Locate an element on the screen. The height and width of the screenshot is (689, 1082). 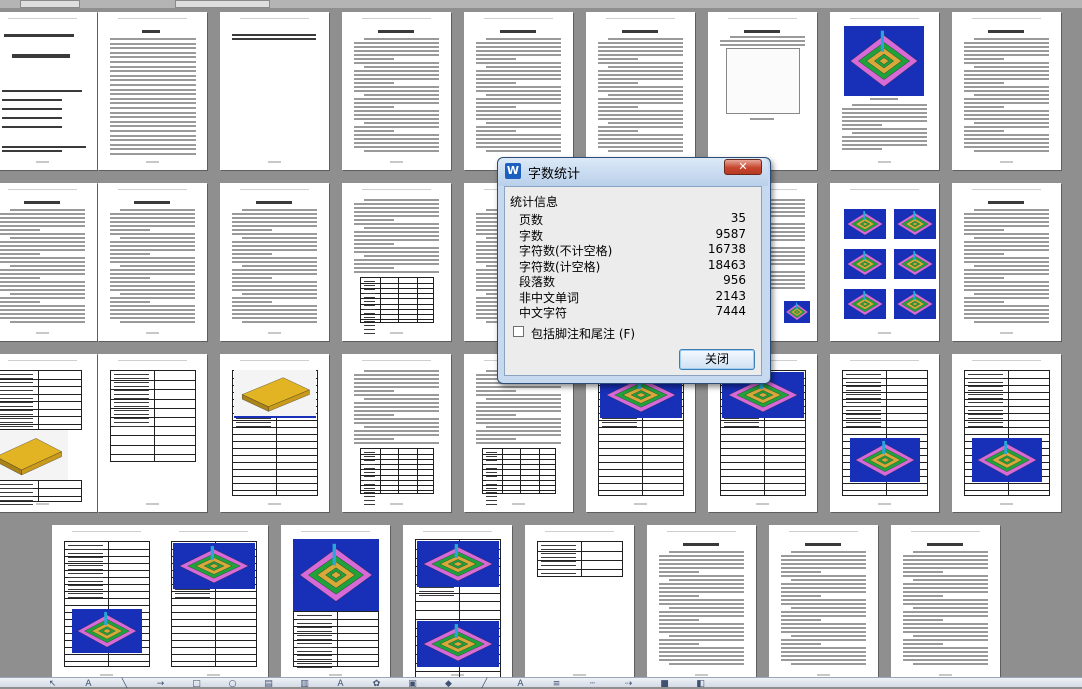
textbox-icon: ▤ is located at coordinates (268, 684).